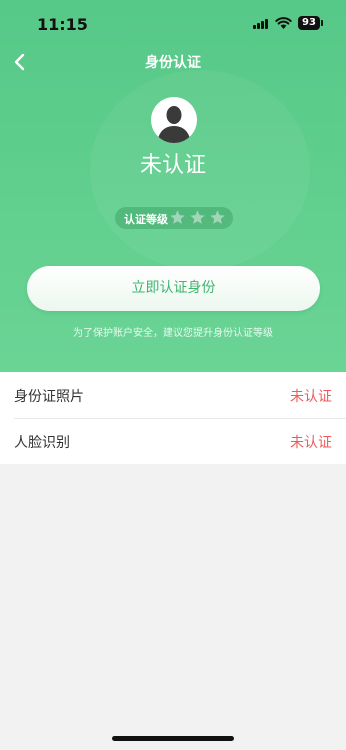  Describe the element at coordinates (62, 24) in the screenshot. I see `status-time: 11:15` at that location.